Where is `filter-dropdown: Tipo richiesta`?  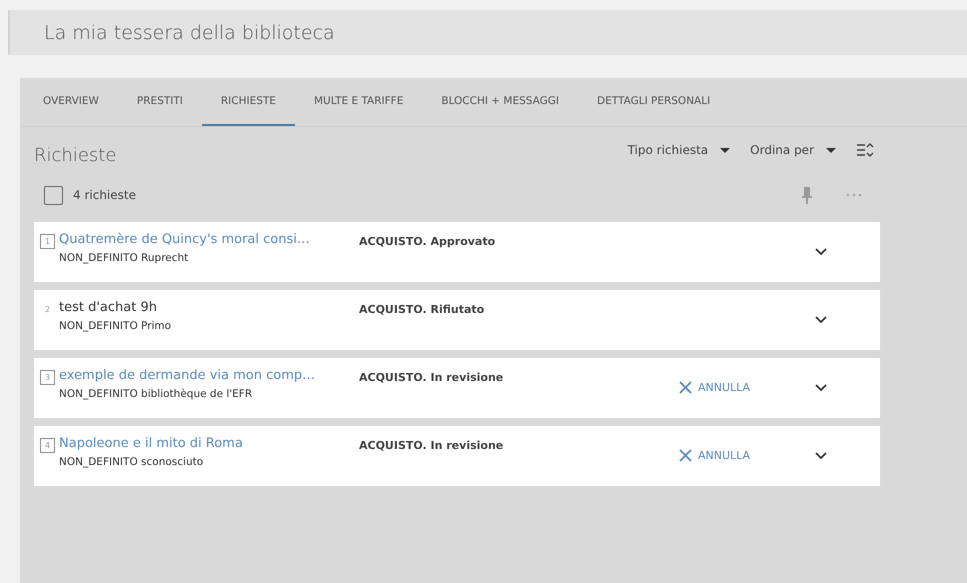
filter-dropdown: Tipo richiesta is located at coordinates (679, 150).